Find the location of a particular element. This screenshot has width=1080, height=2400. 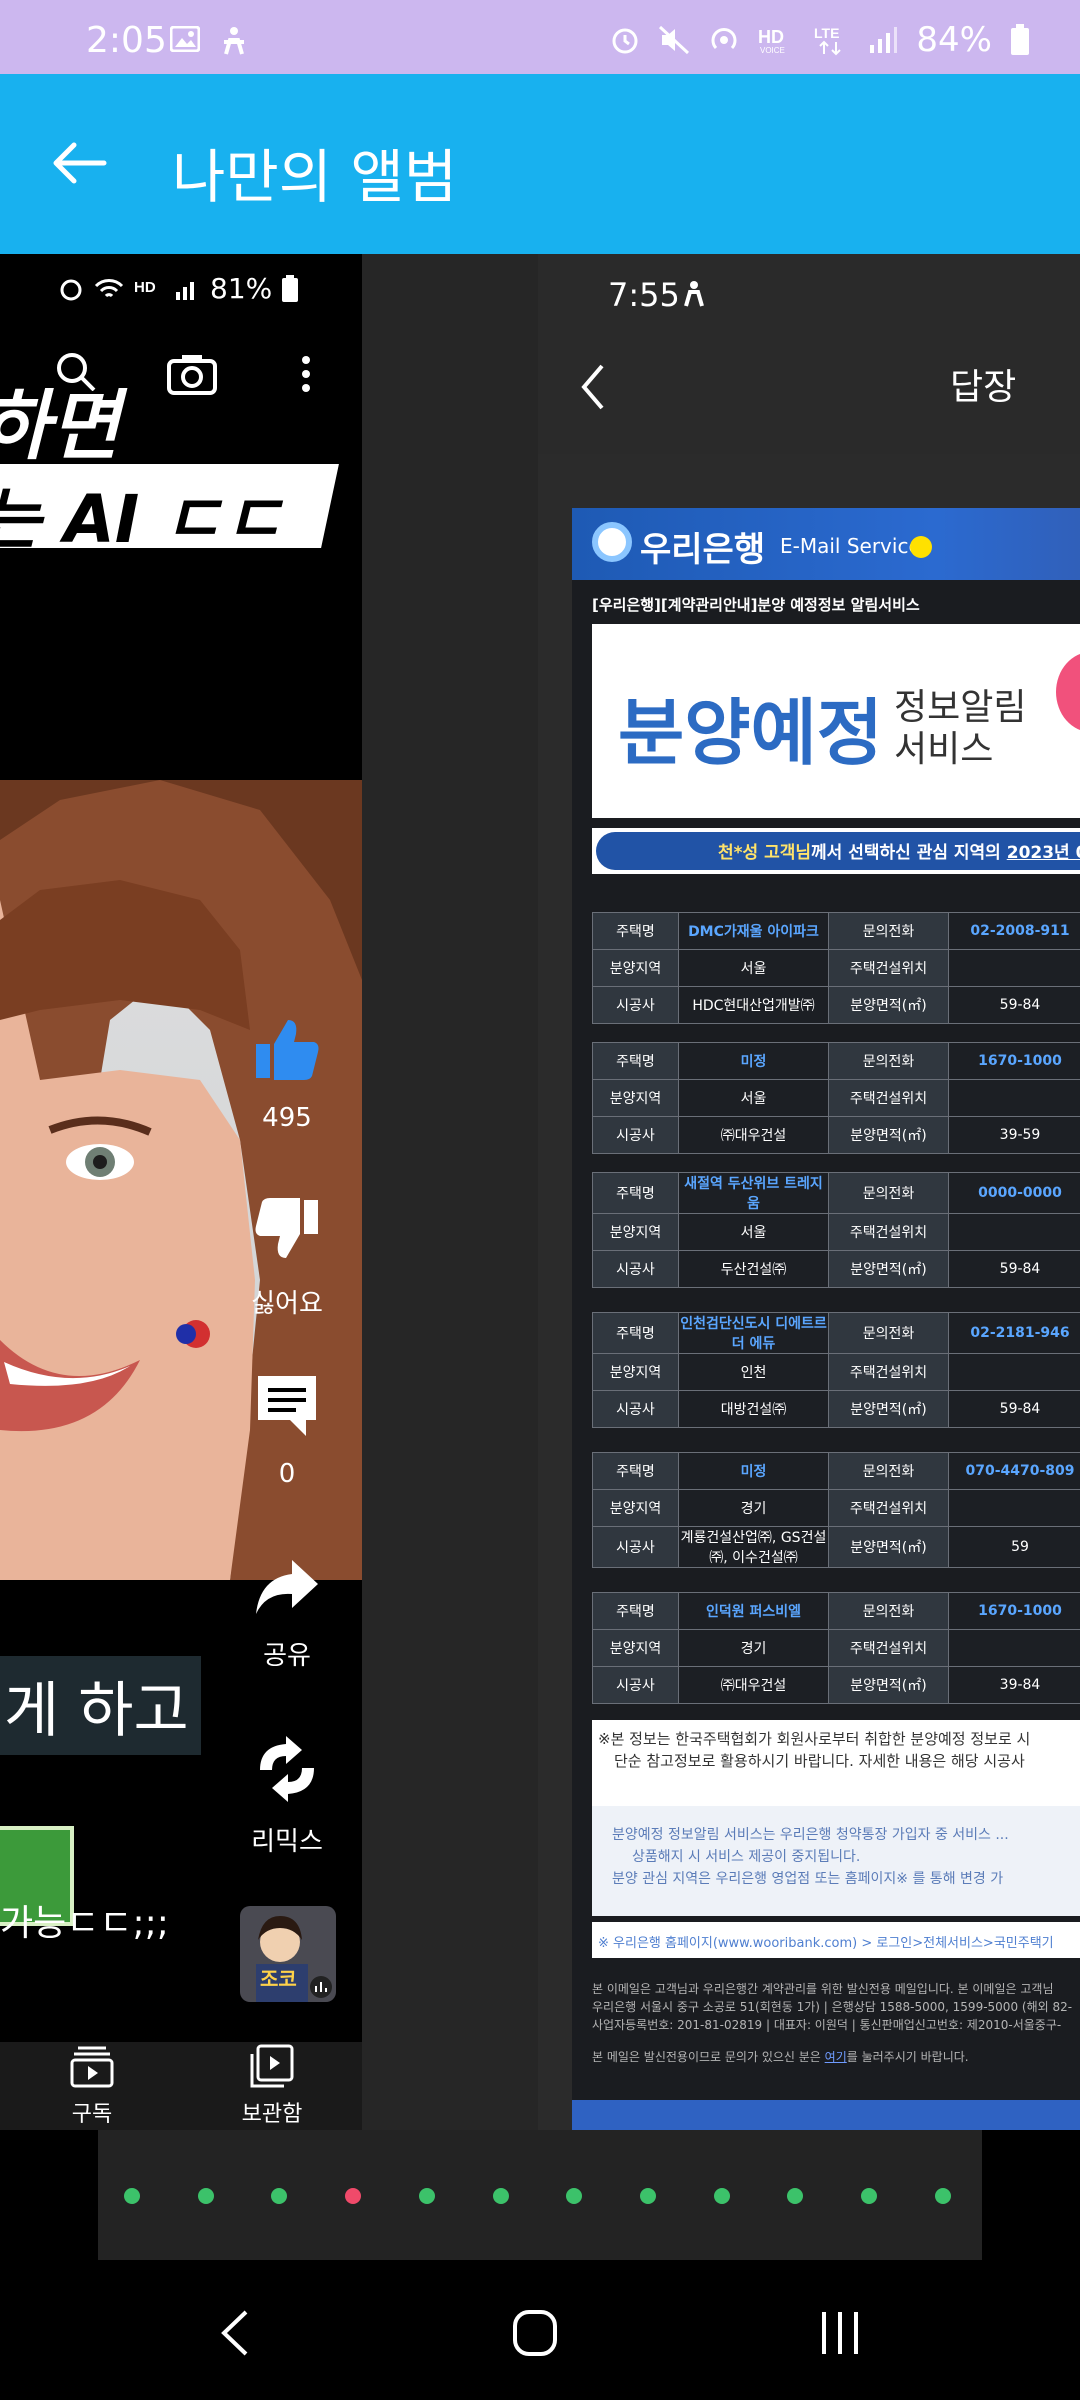

right-status-time: 7:55 is located at coordinates (644, 295).